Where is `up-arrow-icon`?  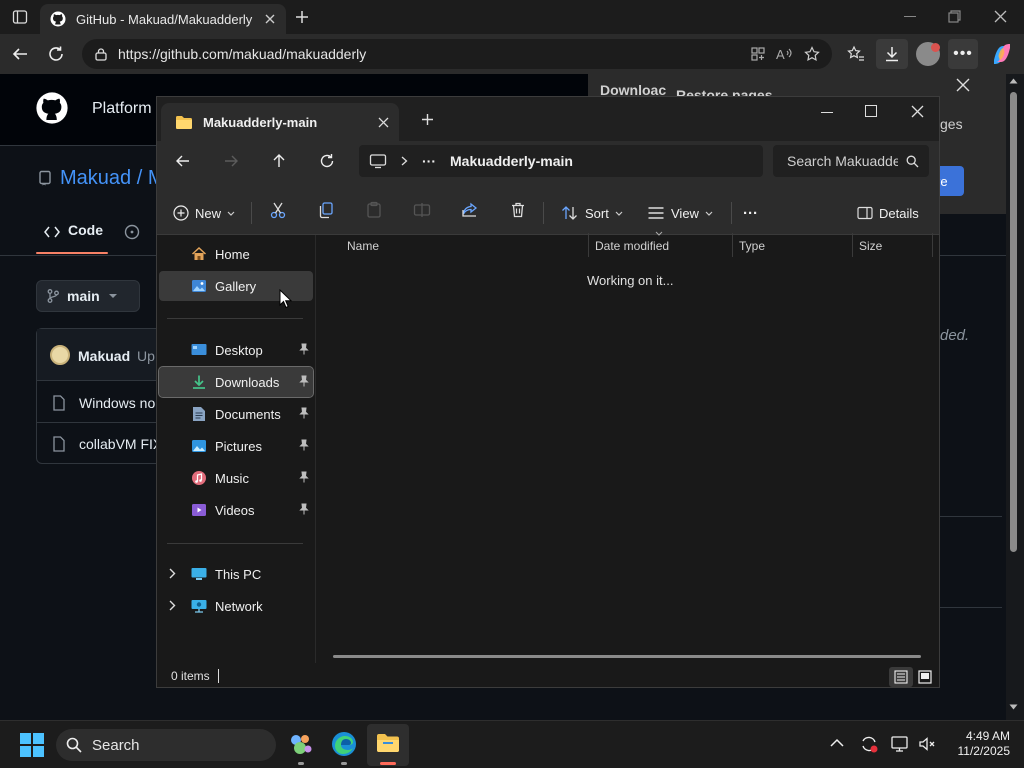 up-arrow-icon is located at coordinates (279, 161).